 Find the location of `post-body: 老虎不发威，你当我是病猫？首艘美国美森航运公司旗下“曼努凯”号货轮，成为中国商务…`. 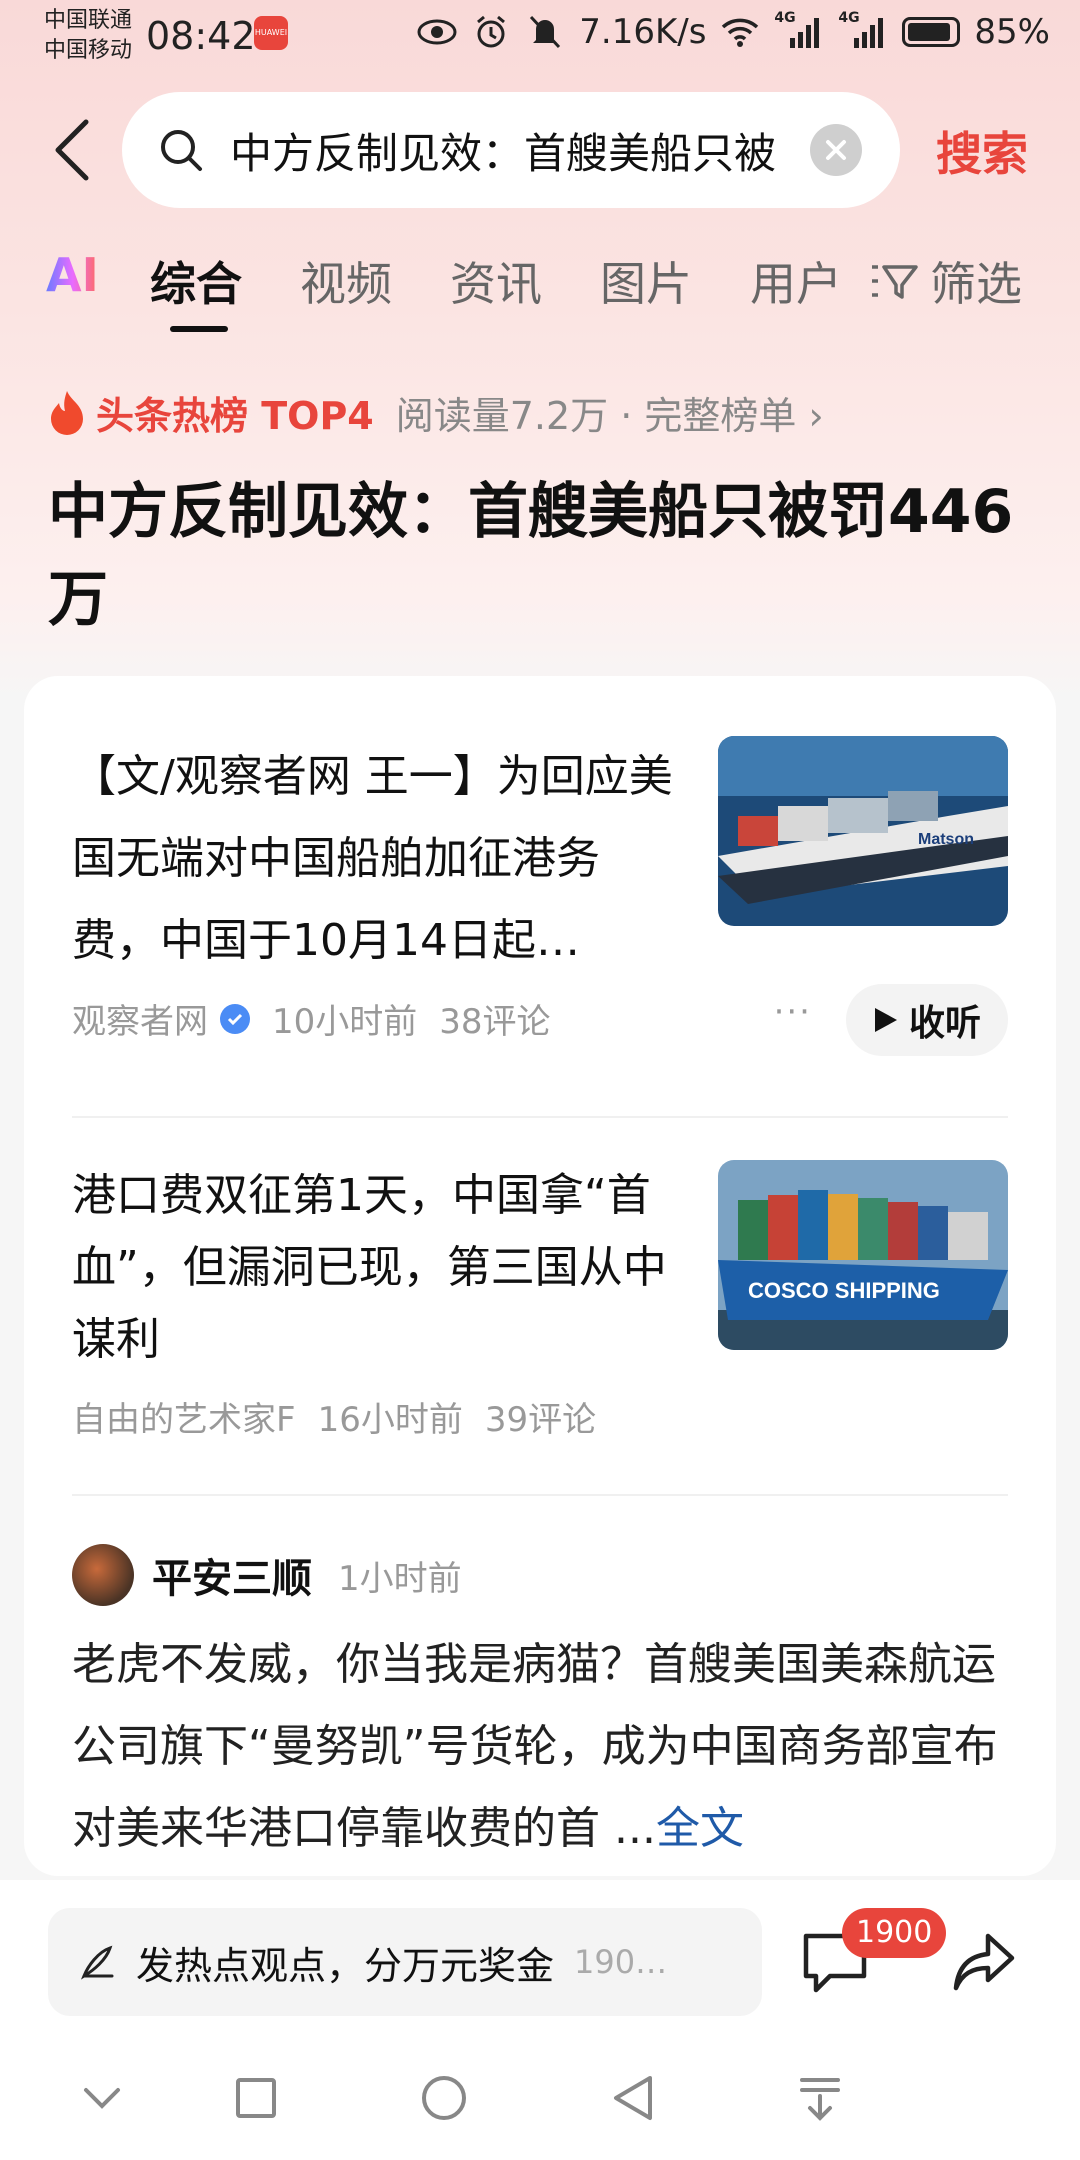

post-body: 老虎不发威，你当我是病猫？首艘美国美森航运公司旗下“曼努凯”号货轮，成为中国商务… is located at coordinates (547, 1747).